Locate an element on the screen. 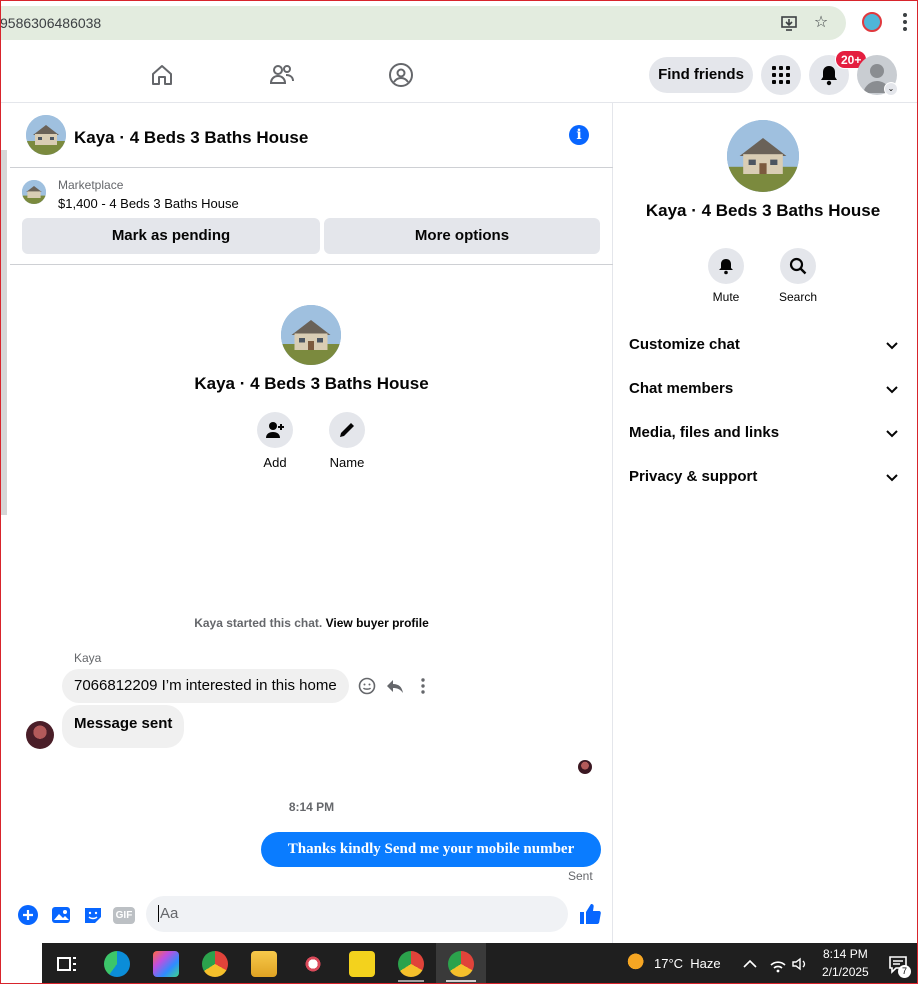 Image resolution: width=918 pixels, height=984 pixels. snipping-tool-icon is located at coordinates (313, 964).